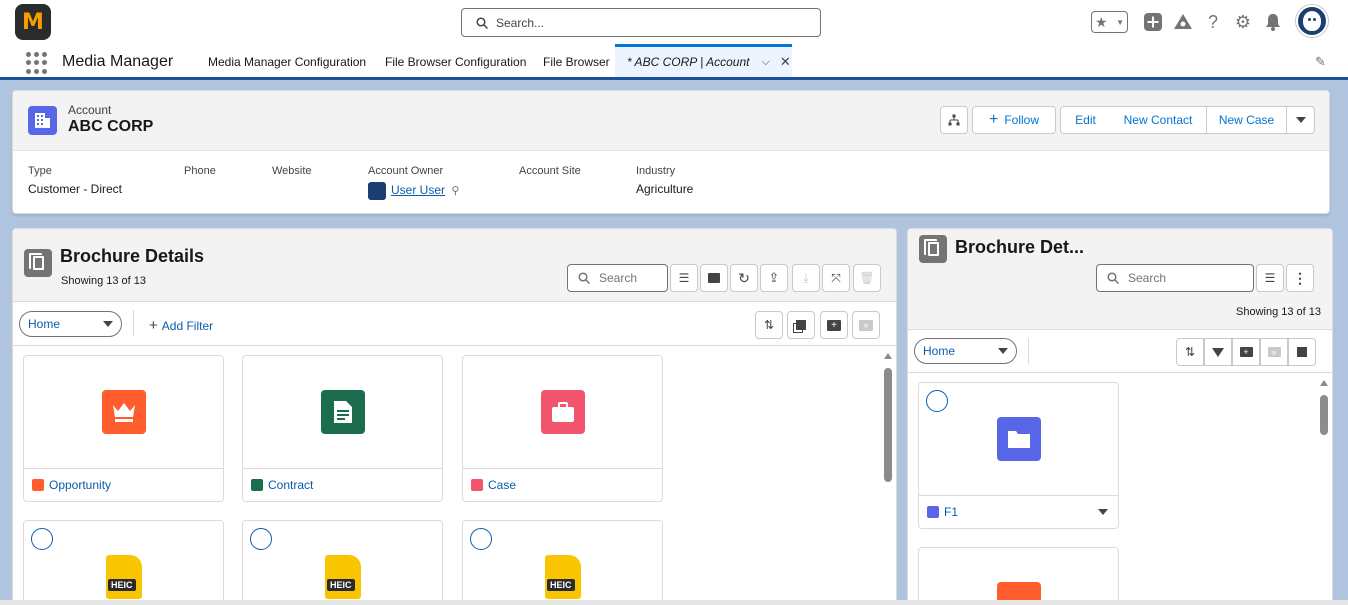 This screenshot has width=1348, height=605. What do you see at coordinates (766, 62) in the screenshot?
I see `chevron-down-icon: ⌵` at bounding box center [766, 62].